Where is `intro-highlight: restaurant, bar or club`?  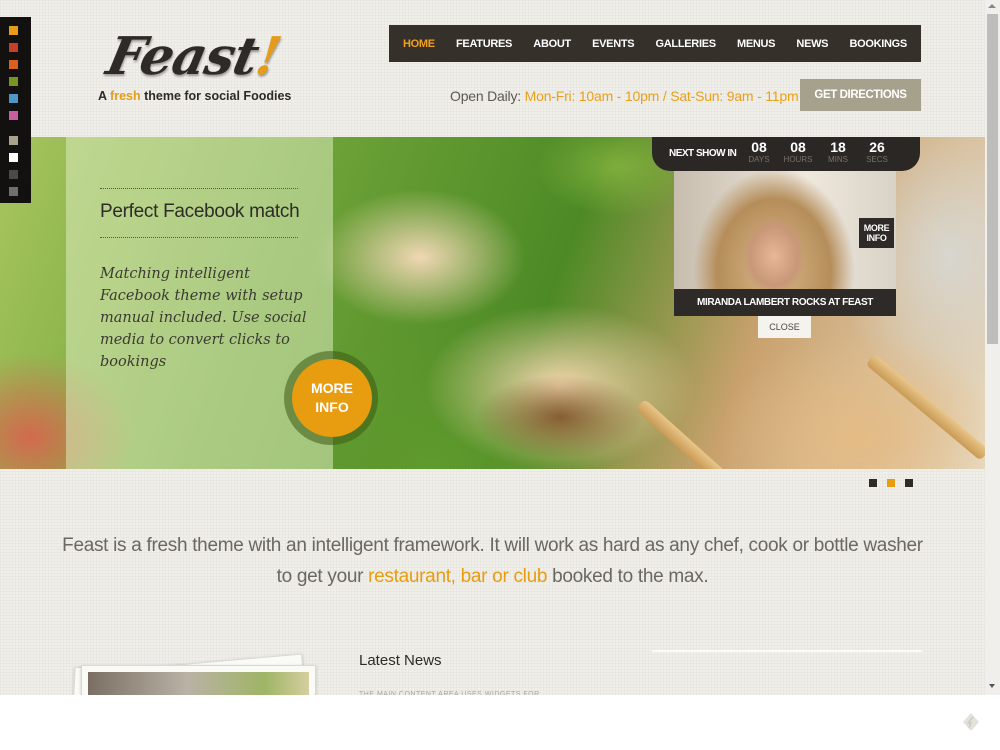
intro-highlight: restaurant, bar or club is located at coordinates (458, 576).